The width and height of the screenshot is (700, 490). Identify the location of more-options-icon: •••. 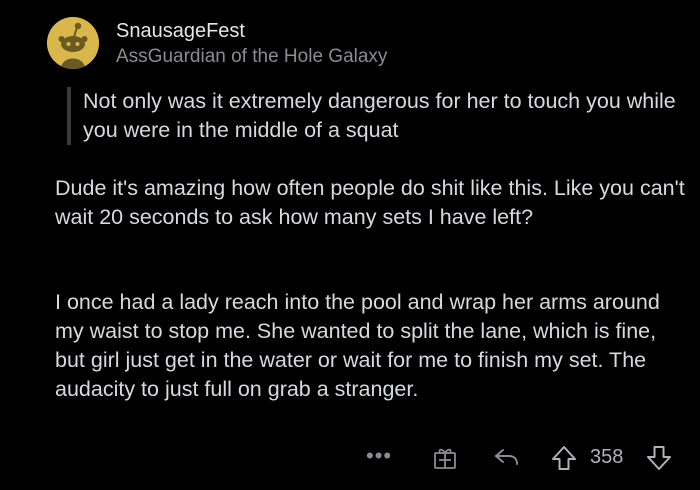
(379, 455).